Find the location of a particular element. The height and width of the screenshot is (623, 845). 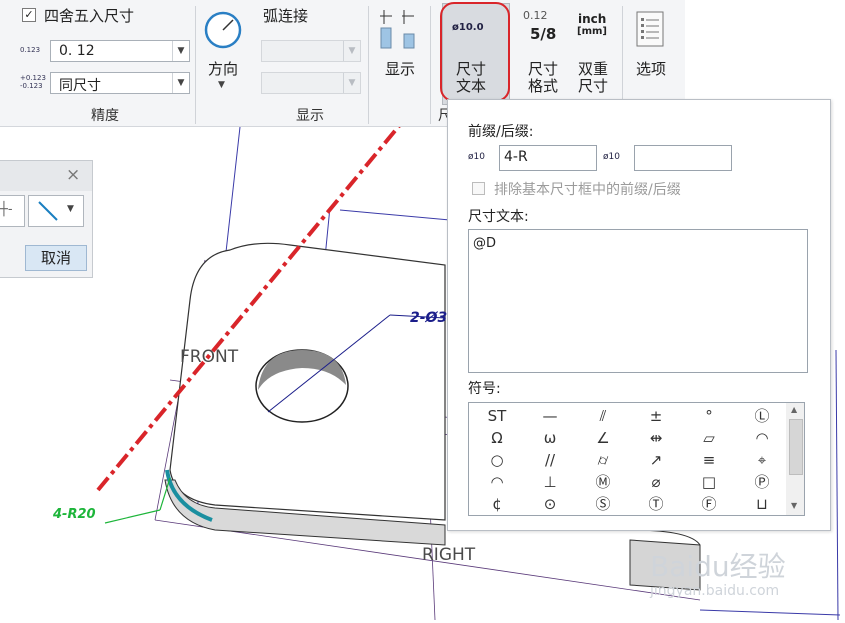

arc-connect-select: ▼ is located at coordinates (311, 51).